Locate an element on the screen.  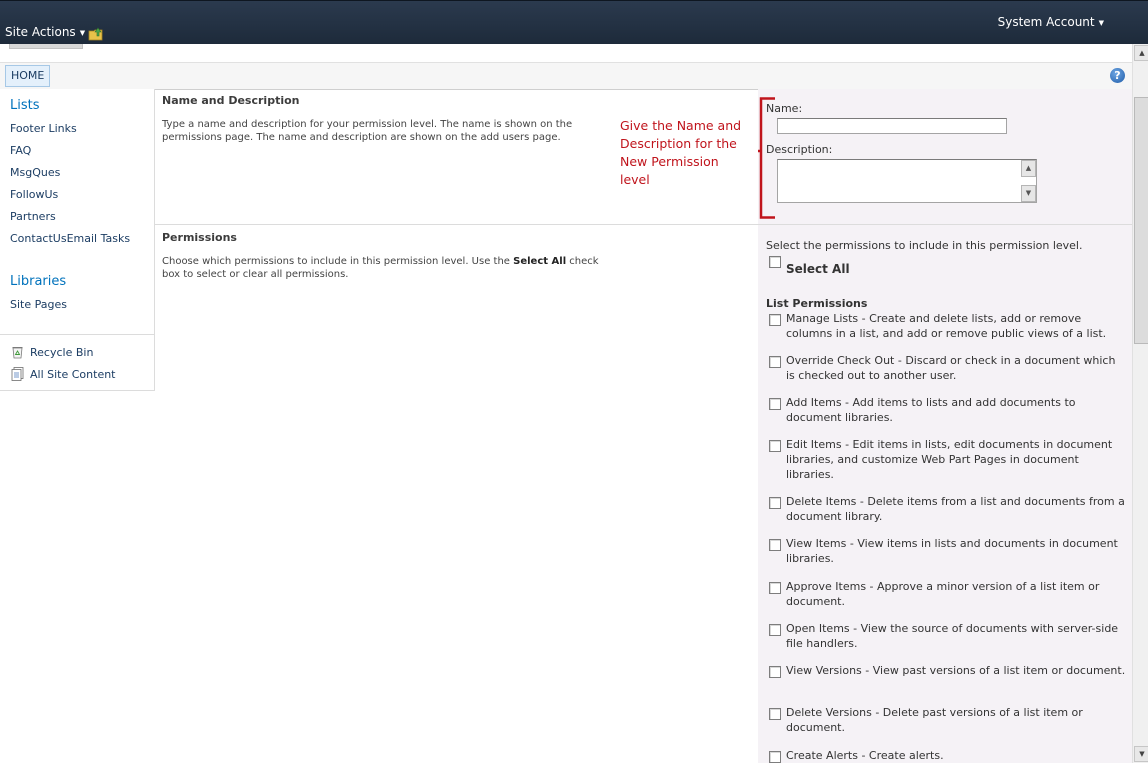
scroll-up-icon: ▲ is located at coordinates (1141, 53).